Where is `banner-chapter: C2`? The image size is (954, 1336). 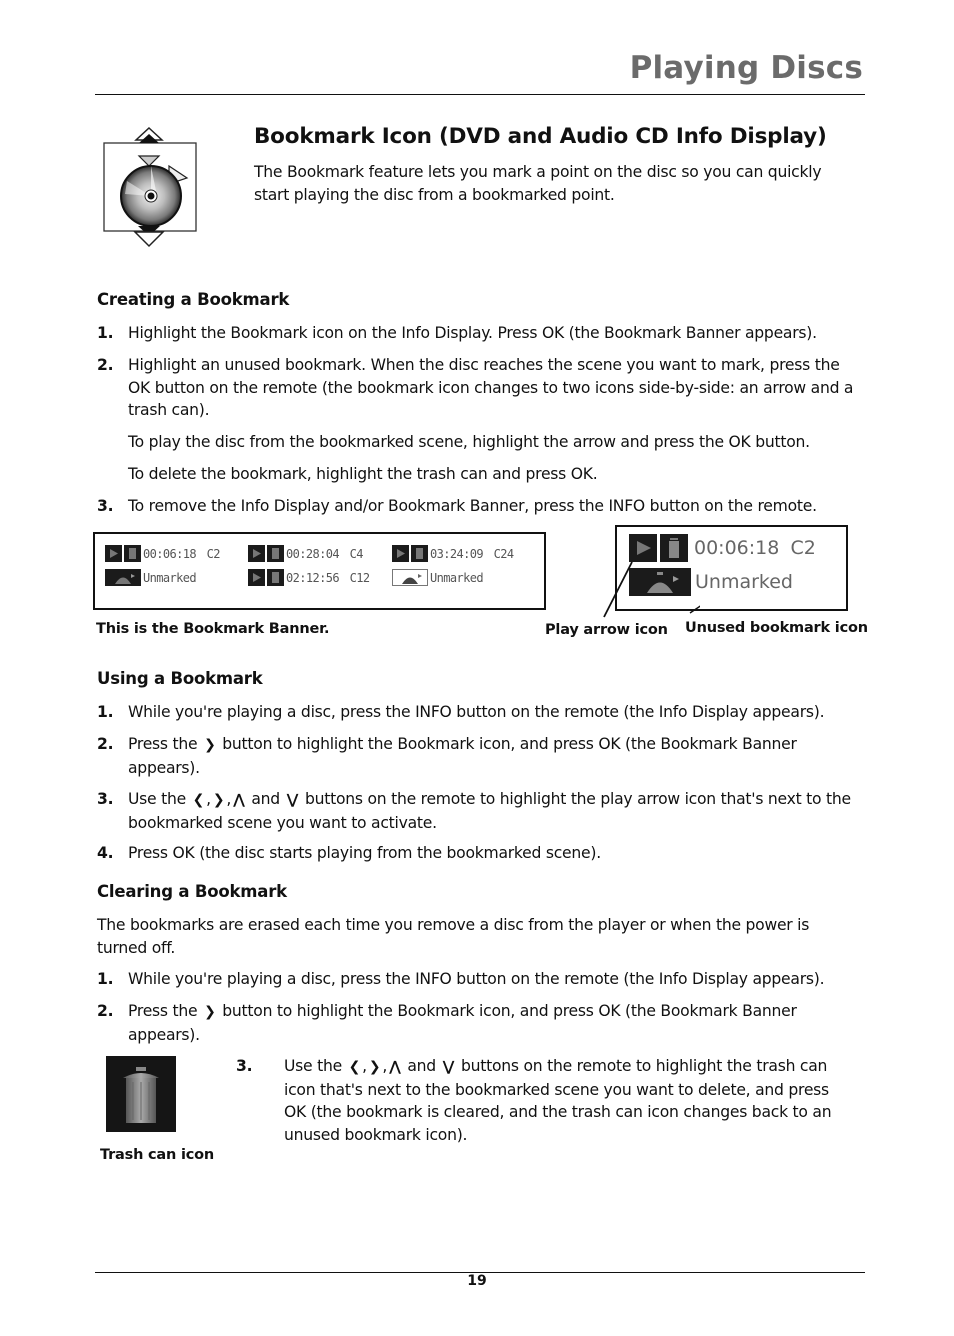 banner-chapter: C2 is located at coordinates (213, 553).